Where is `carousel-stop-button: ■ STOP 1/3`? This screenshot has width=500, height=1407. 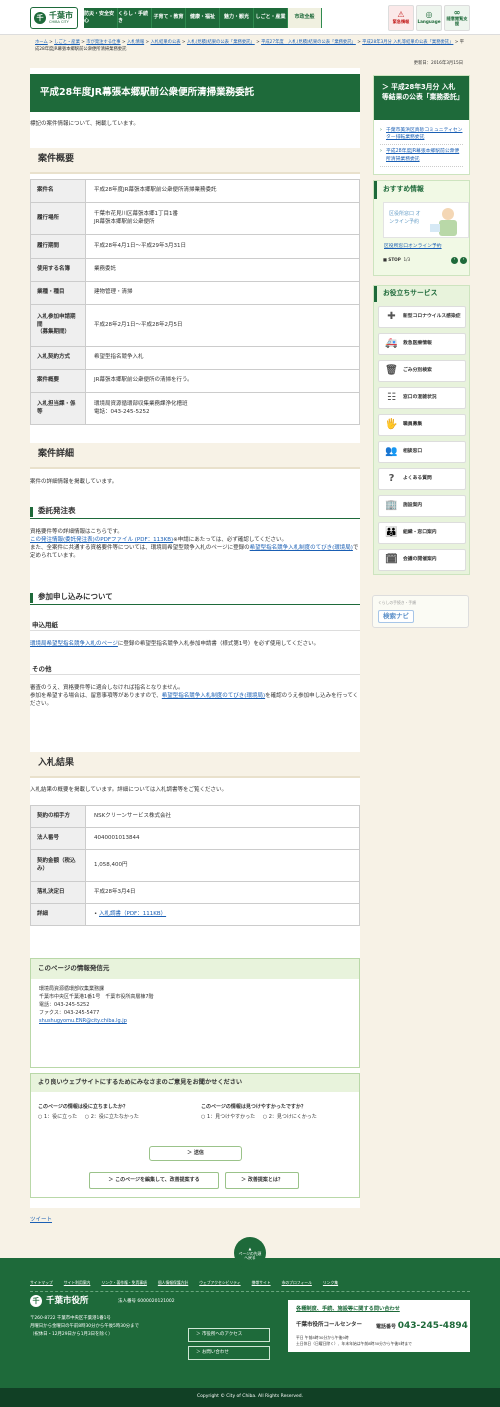
carousel-stop-button: ■ STOP 1/3 is located at coordinates (396, 260).